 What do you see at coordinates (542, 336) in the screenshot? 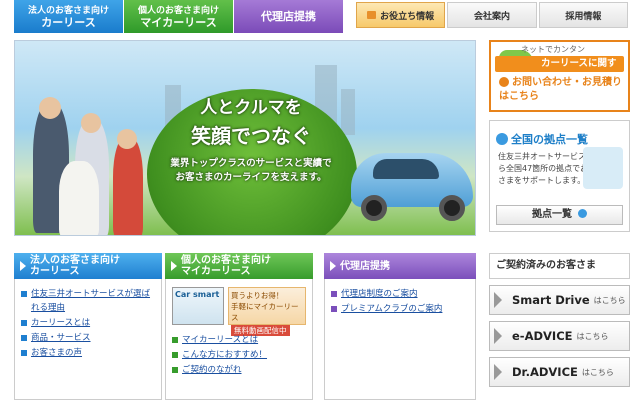
I see `e-advice-label: e-ADVICE` at bounding box center [542, 336].